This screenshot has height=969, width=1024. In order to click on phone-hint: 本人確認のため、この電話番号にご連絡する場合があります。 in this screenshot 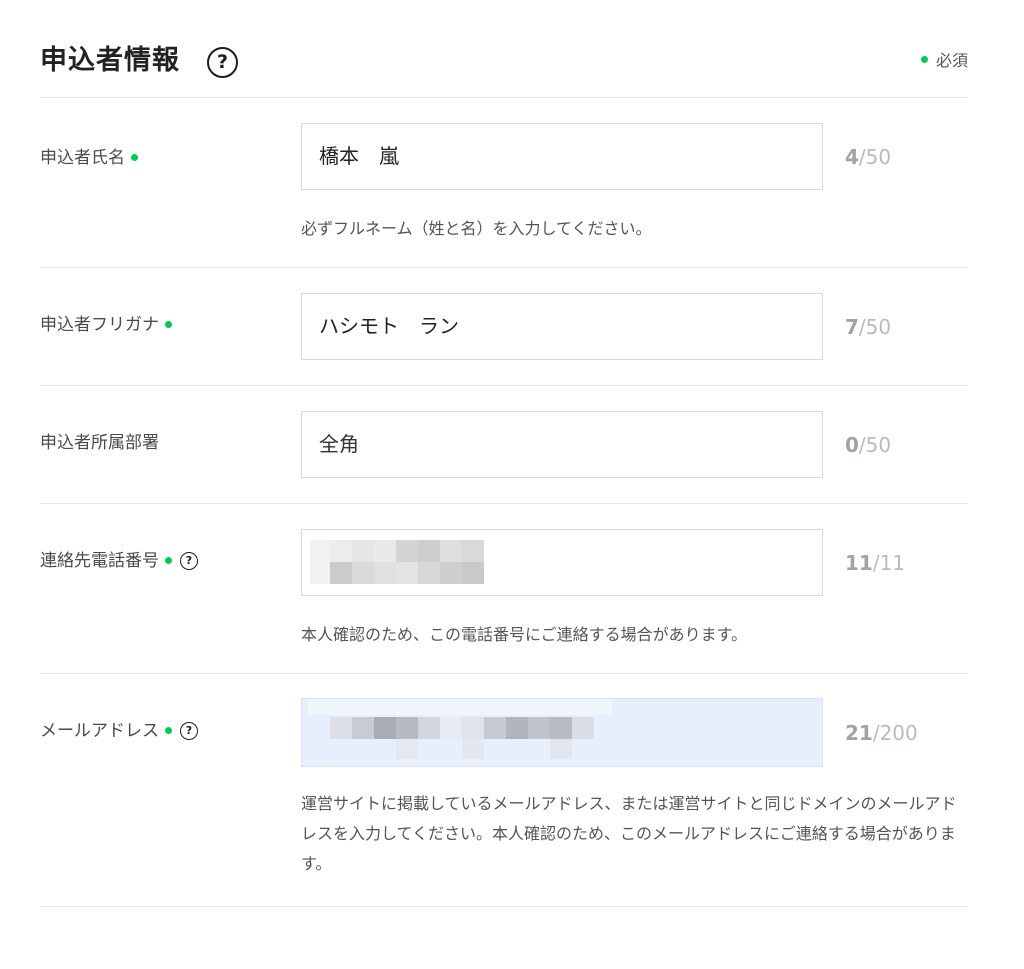, I will do `click(524, 634)`.